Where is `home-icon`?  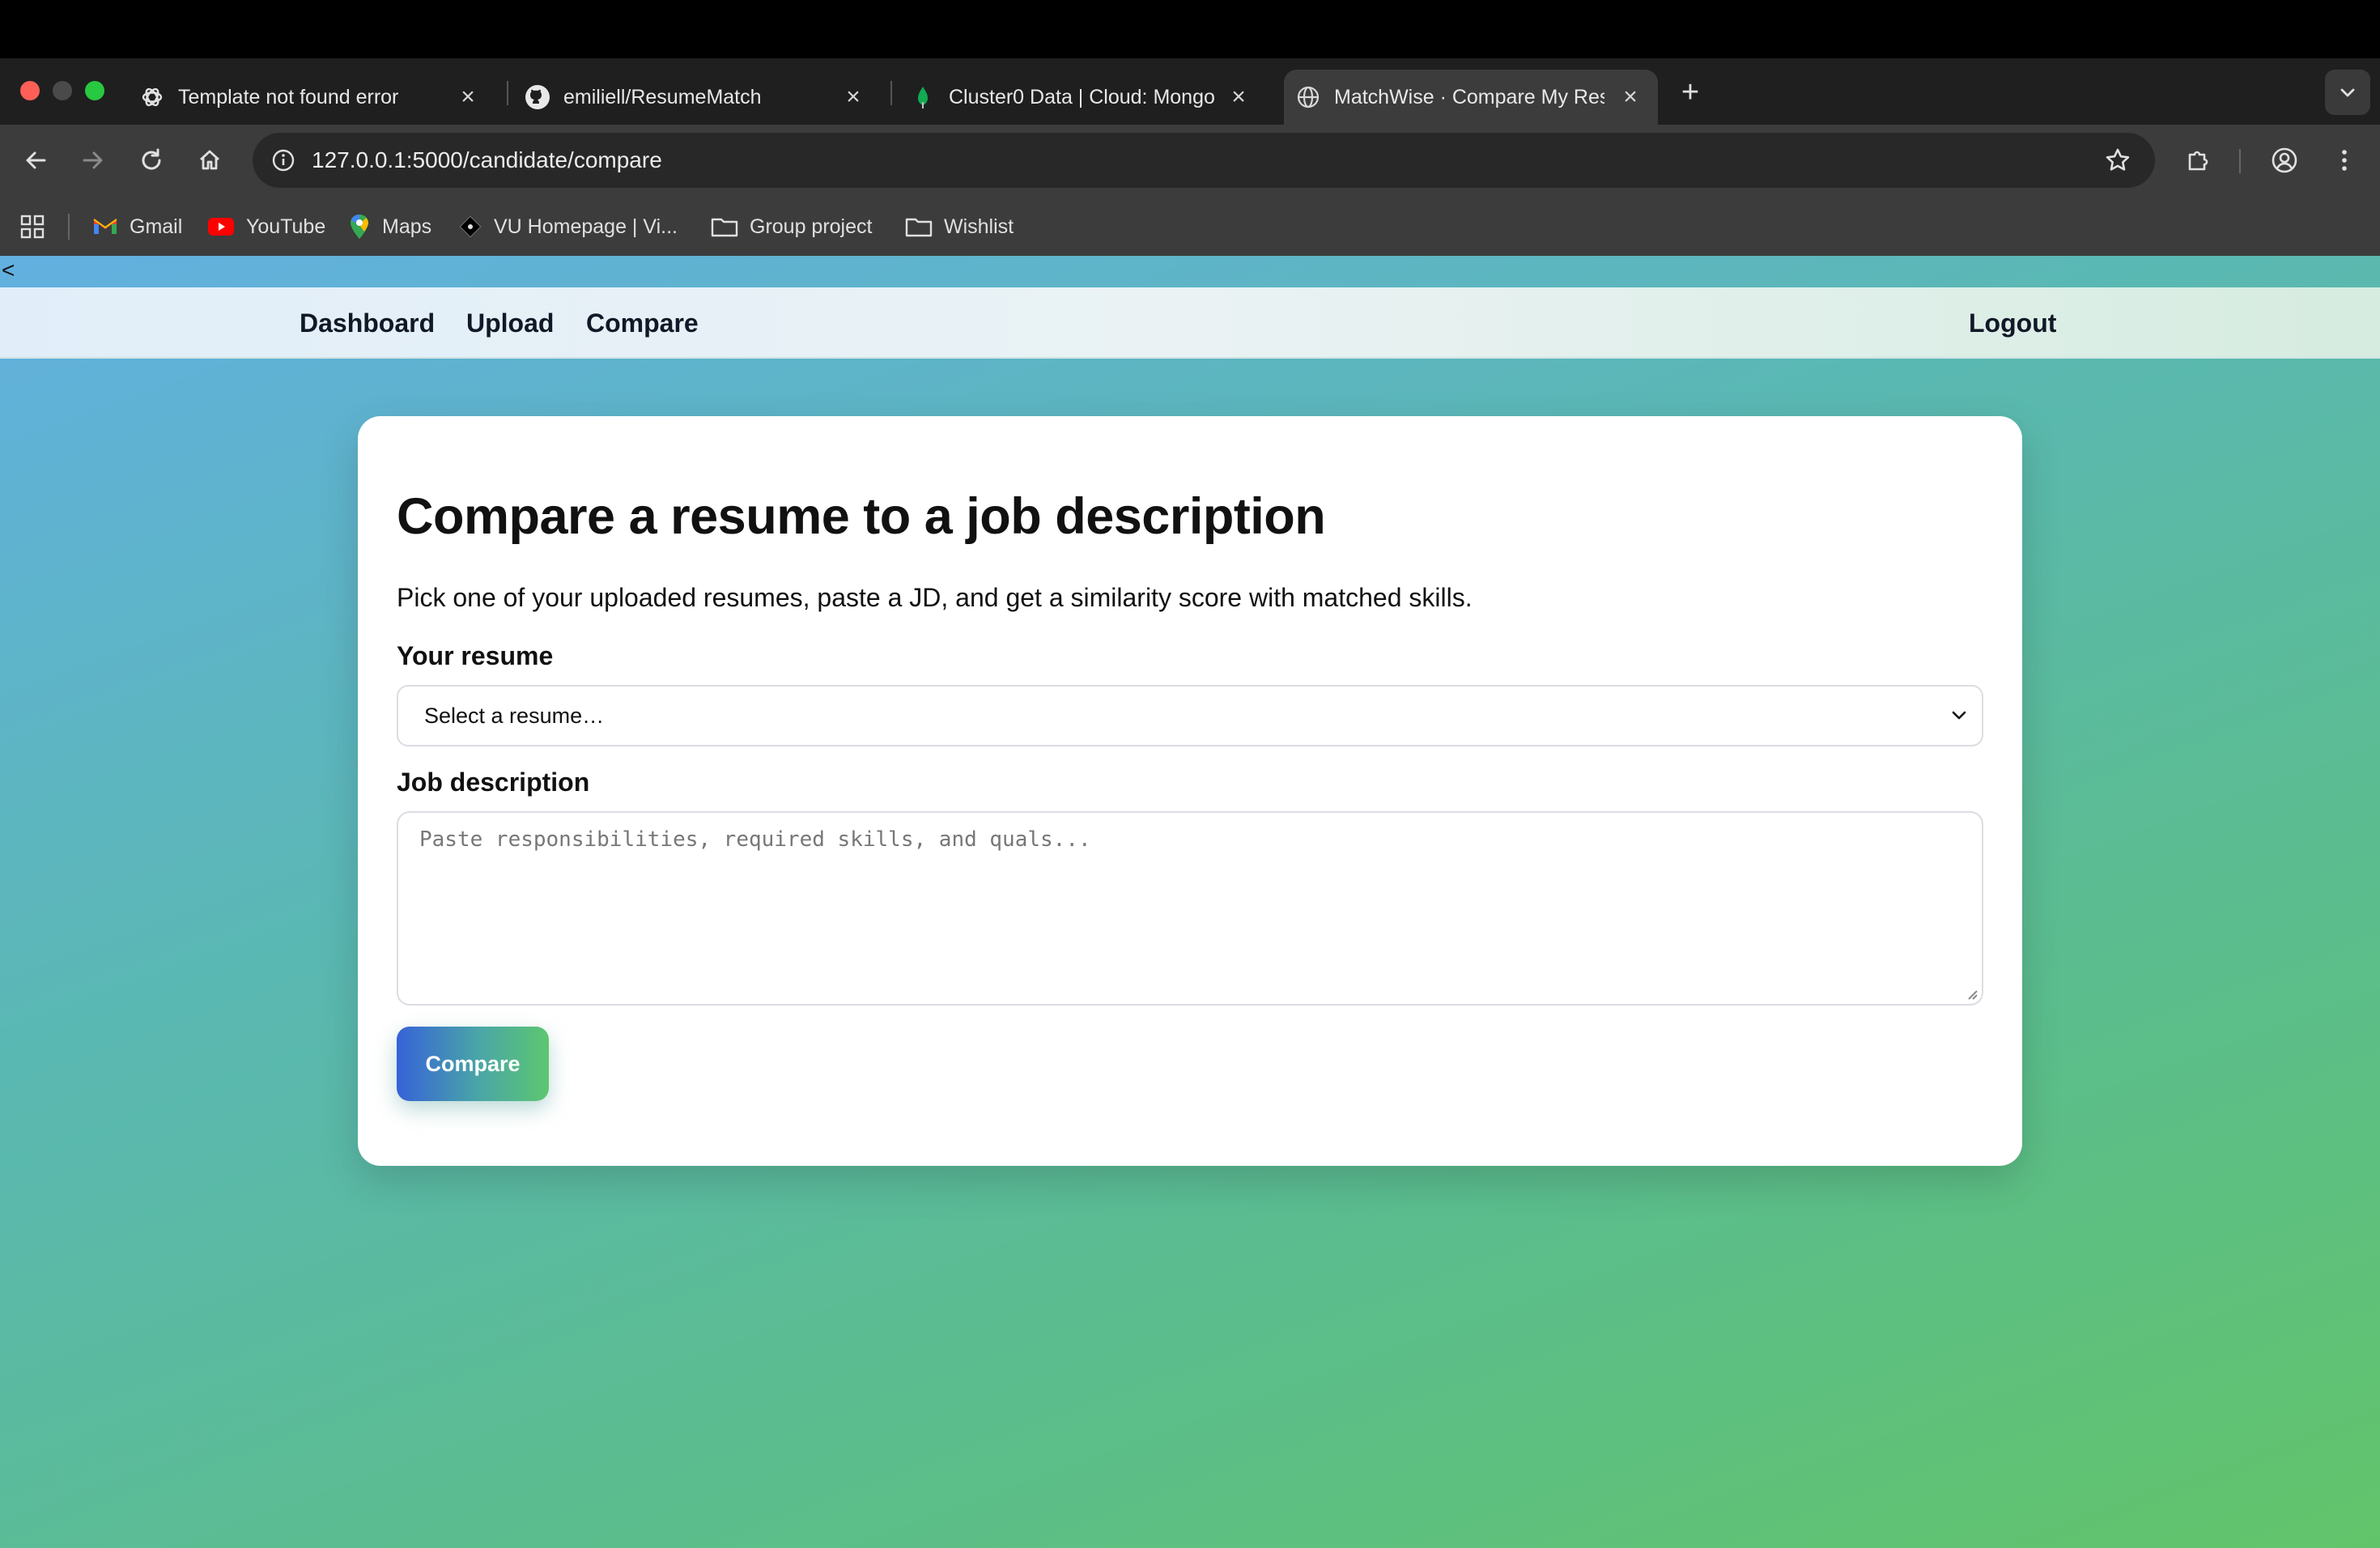 home-icon is located at coordinates (210, 160).